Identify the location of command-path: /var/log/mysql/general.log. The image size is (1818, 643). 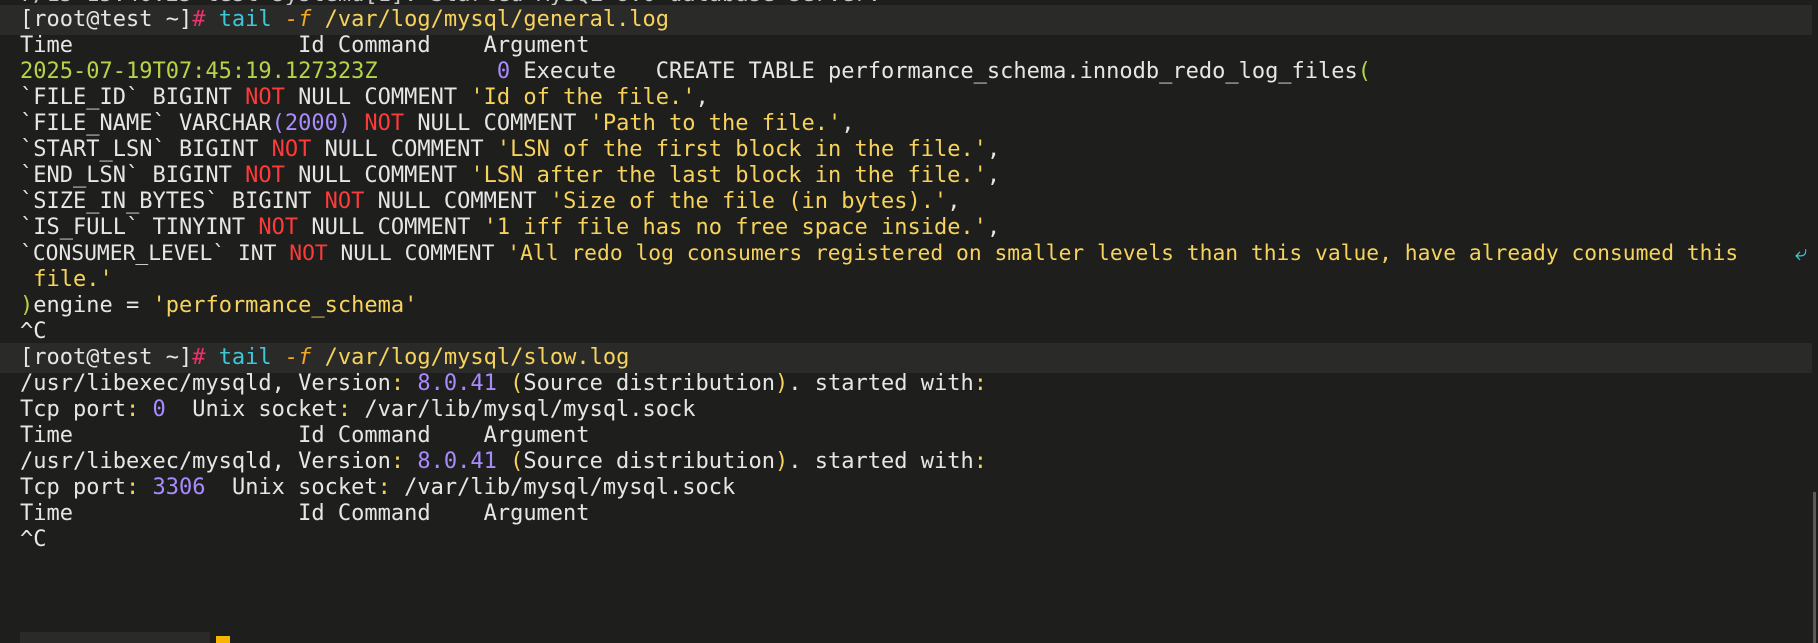
(497, 19).